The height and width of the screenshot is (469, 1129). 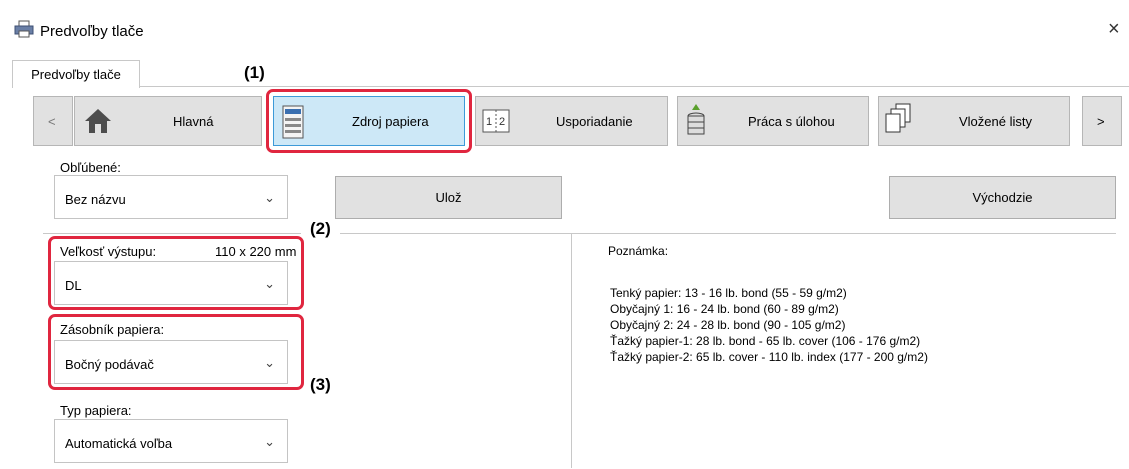 I want to click on callout-1: (1), so click(x=254, y=72).